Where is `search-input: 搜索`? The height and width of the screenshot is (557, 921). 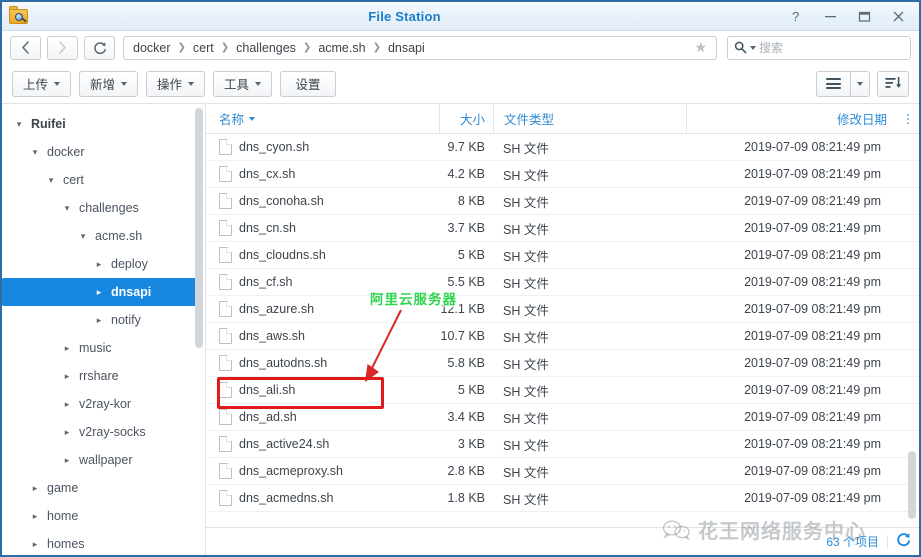
search-input: 搜索 is located at coordinates (819, 47).